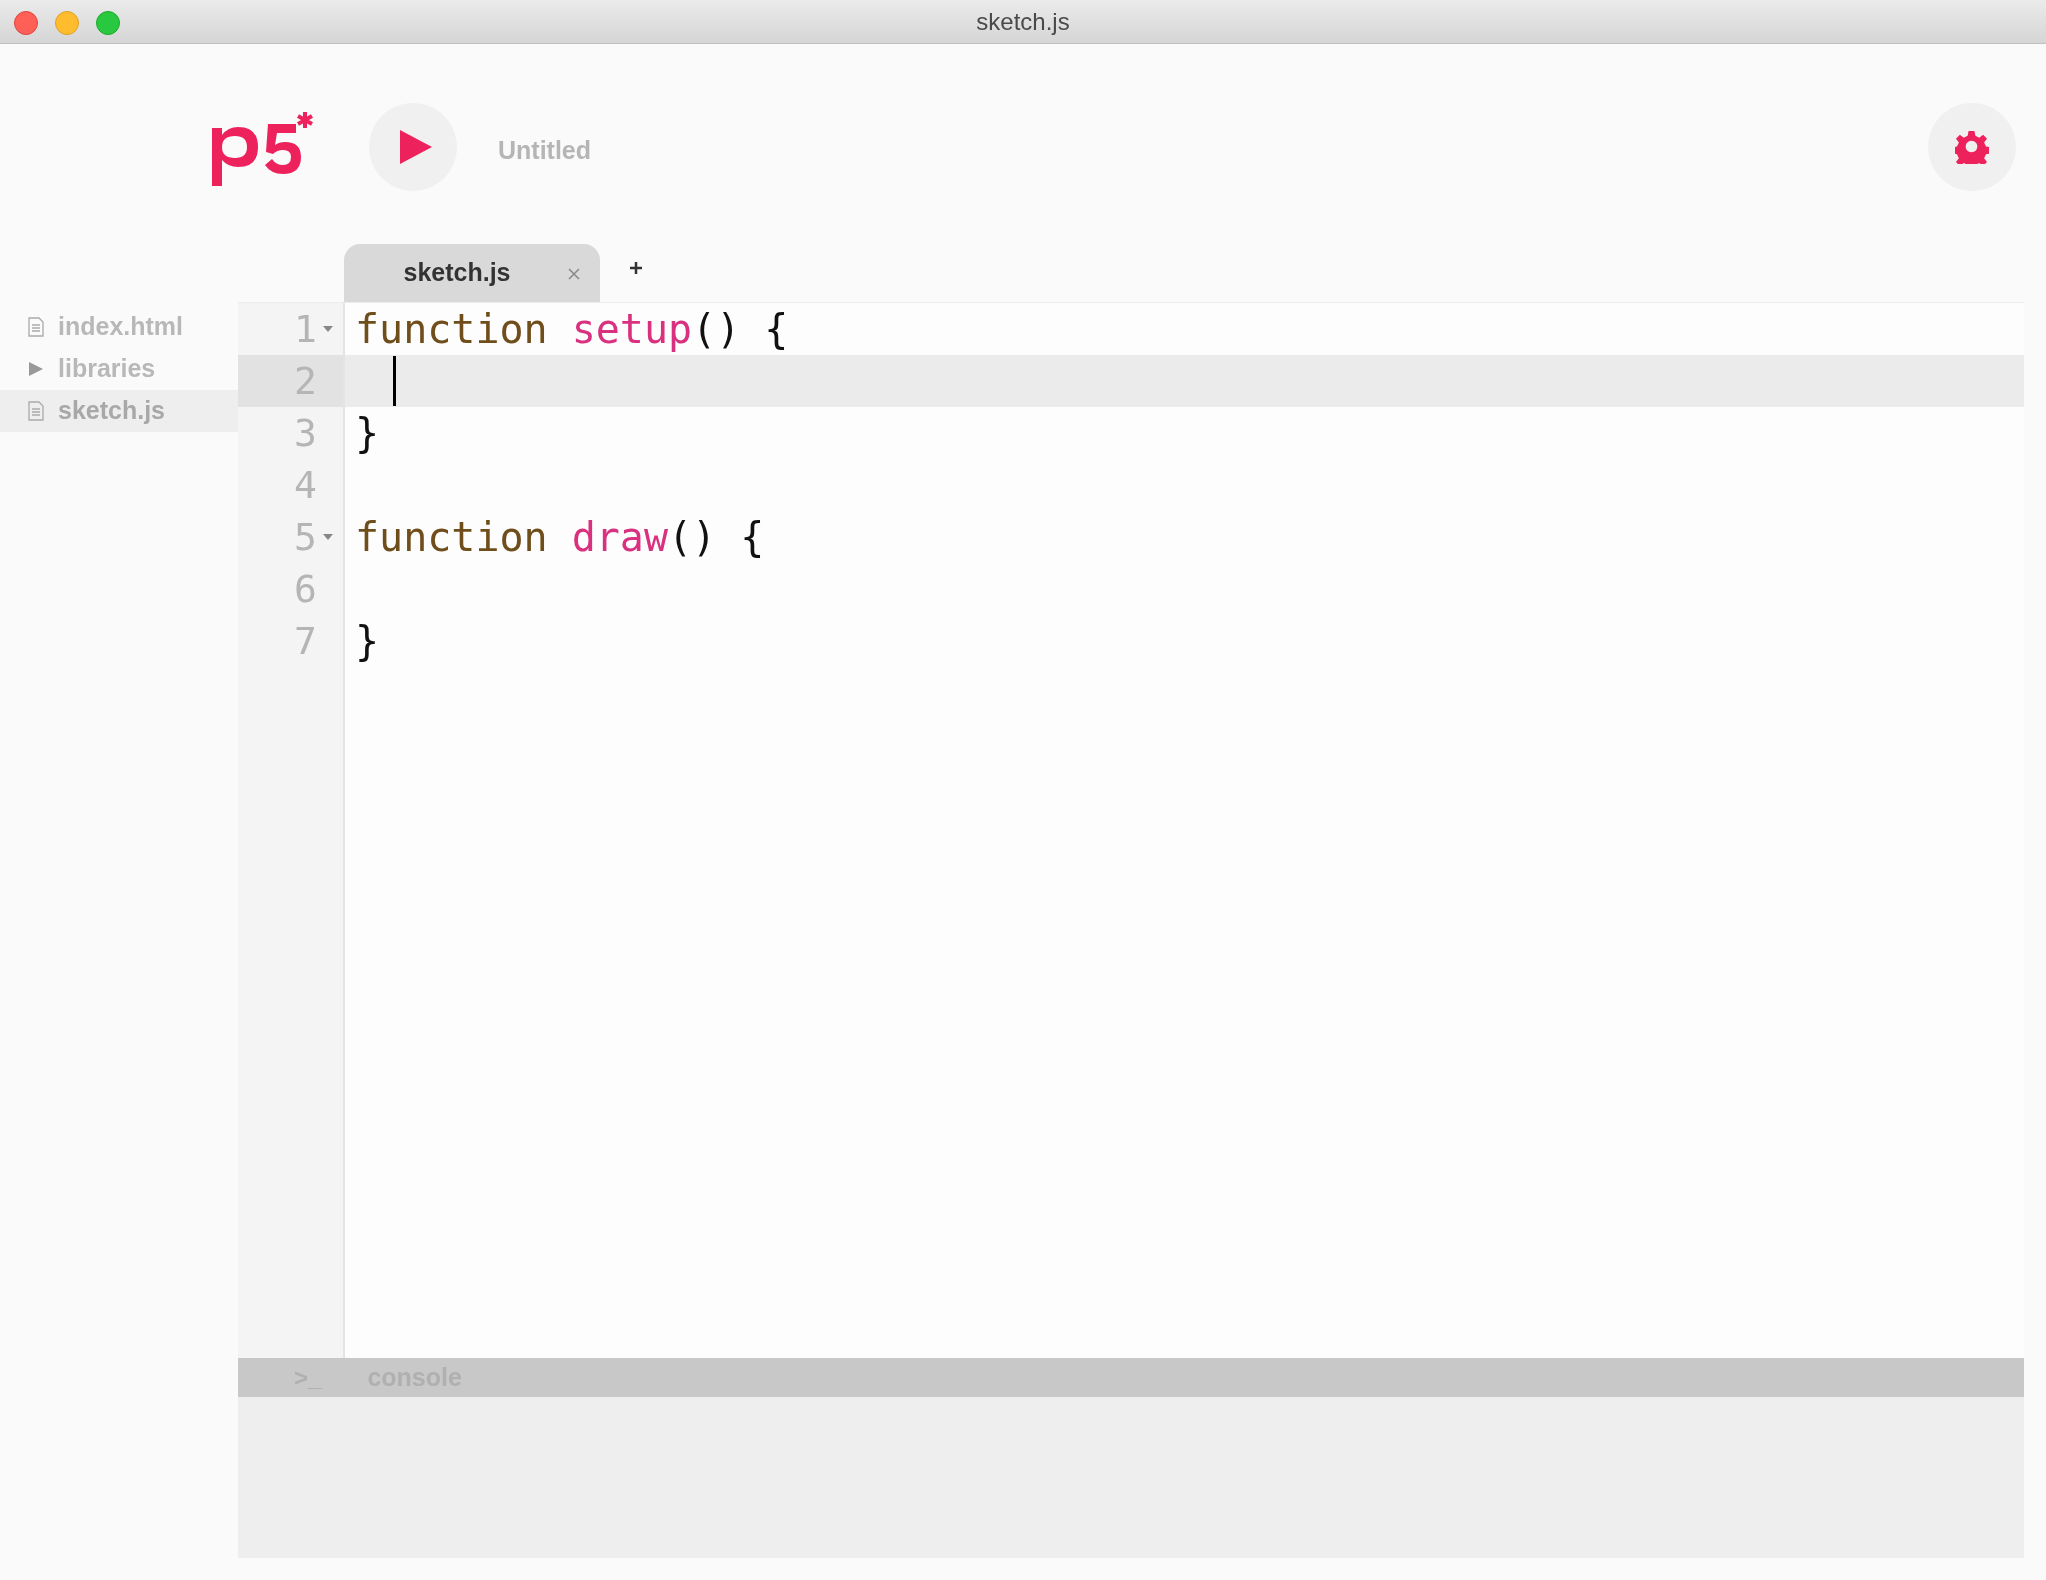  What do you see at coordinates (119, 369) in the screenshot?
I see `file-tree-item: libraries` at bounding box center [119, 369].